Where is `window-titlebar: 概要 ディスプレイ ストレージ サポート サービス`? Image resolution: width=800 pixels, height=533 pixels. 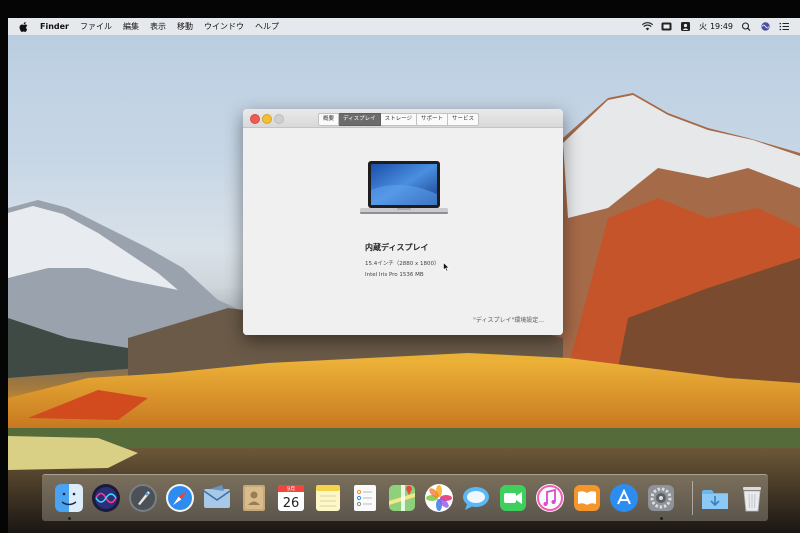 window-titlebar: 概要 ディスプレイ ストレージ サポート サービス is located at coordinates (403, 118).